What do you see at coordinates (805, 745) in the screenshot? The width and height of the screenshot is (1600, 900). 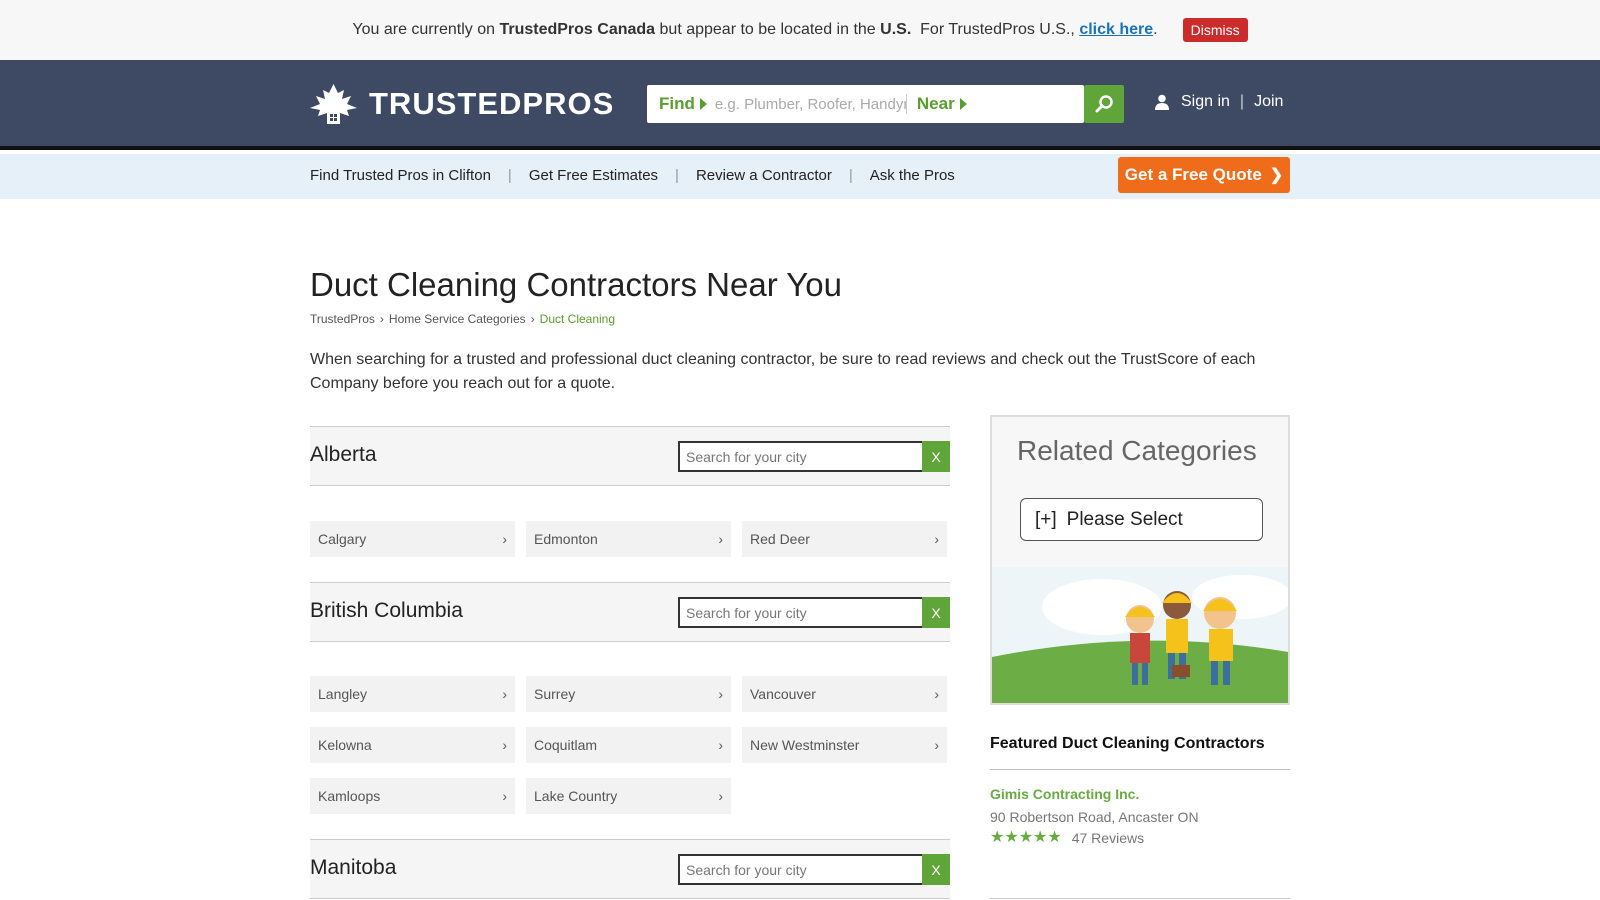 I see `city-label: New Westminster` at bounding box center [805, 745].